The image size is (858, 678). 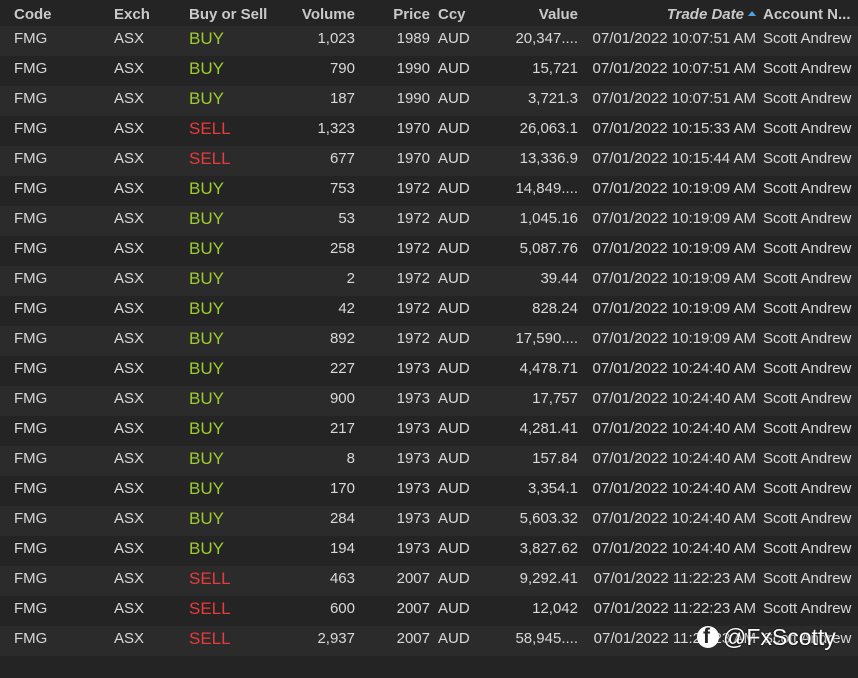 What do you see at coordinates (413, 218) in the screenshot?
I see `cell-price: 1972` at bounding box center [413, 218].